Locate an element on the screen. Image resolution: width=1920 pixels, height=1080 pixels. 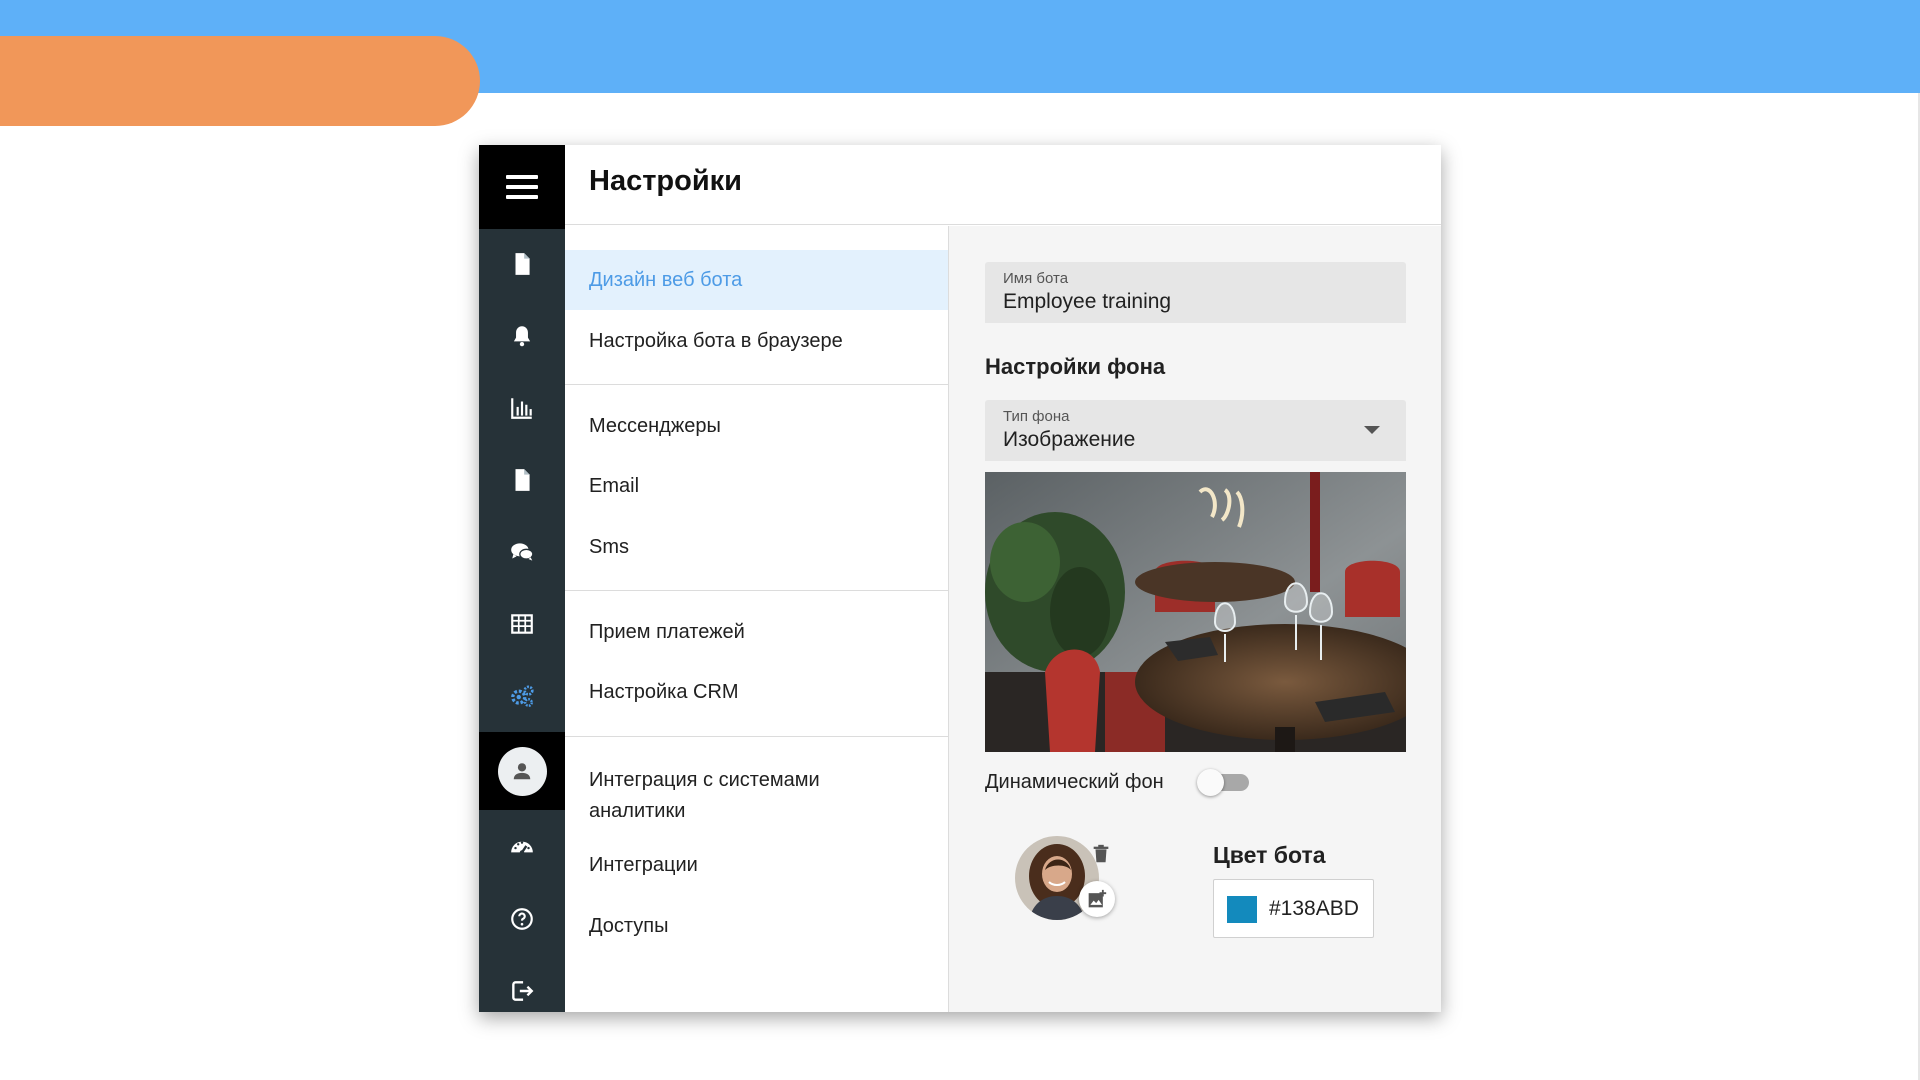
menu-item-messengers: Мессенджеры is located at coordinates (756, 426).